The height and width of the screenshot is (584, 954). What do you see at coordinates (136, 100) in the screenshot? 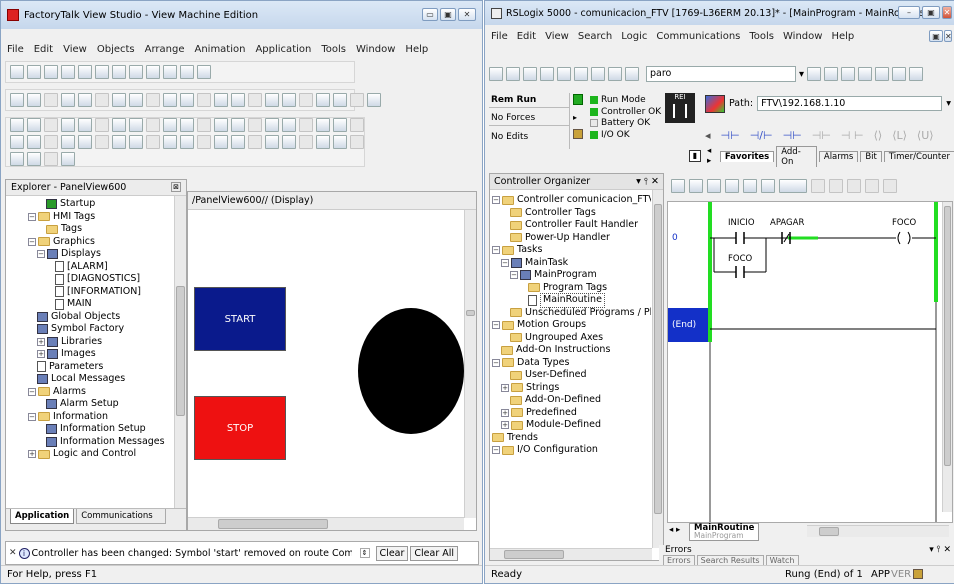
I see `ft-object-tool-8-icon` at bounding box center [136, 100].